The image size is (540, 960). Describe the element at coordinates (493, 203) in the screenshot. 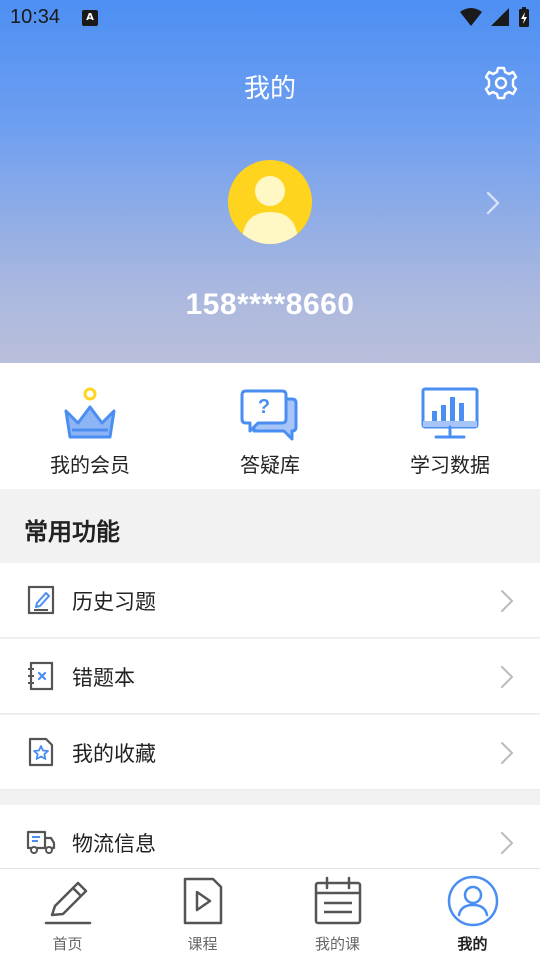

I see `profile-chevron-icon` at that location.